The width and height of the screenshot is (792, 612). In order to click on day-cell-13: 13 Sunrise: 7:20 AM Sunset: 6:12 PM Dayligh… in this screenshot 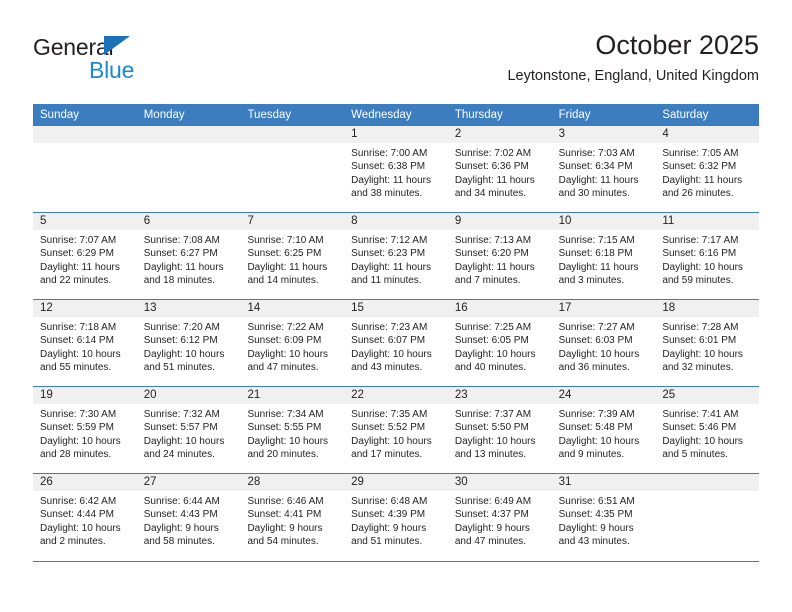, I will do `click(188, 343)`.